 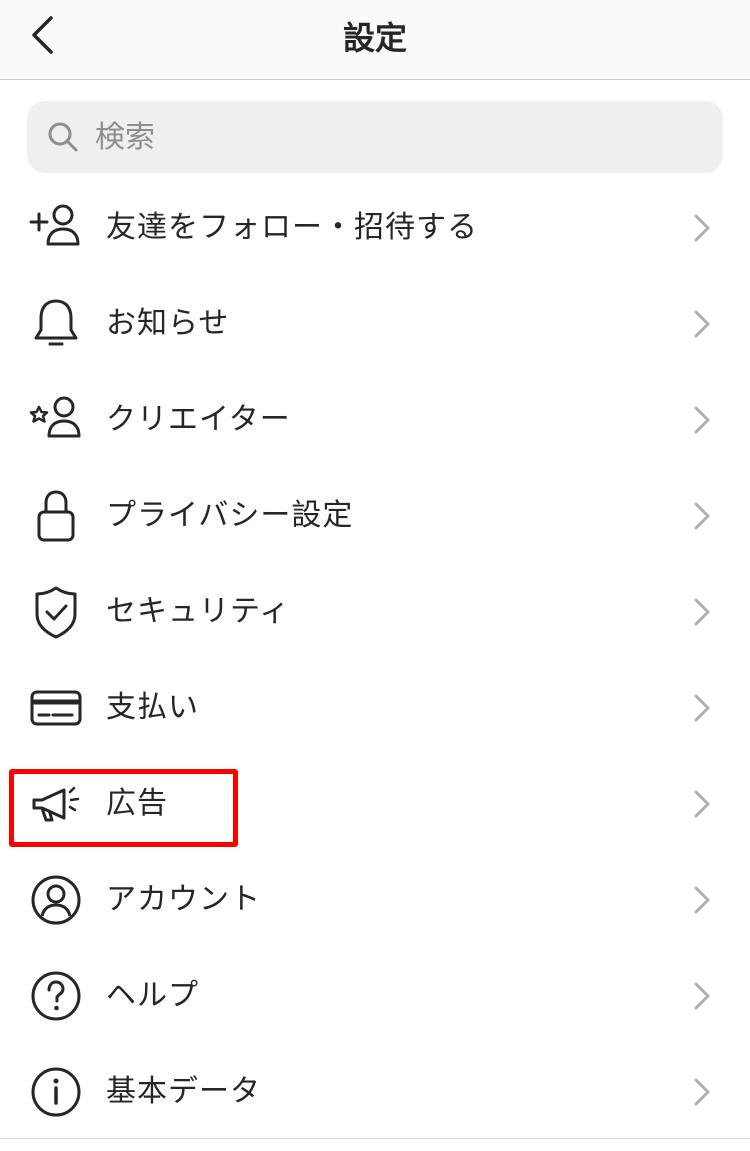 What do you see at coordinates (168, 323) in the screenshot?
I see `menu-item-label: お知らせ` at bounding box center [168, 323].